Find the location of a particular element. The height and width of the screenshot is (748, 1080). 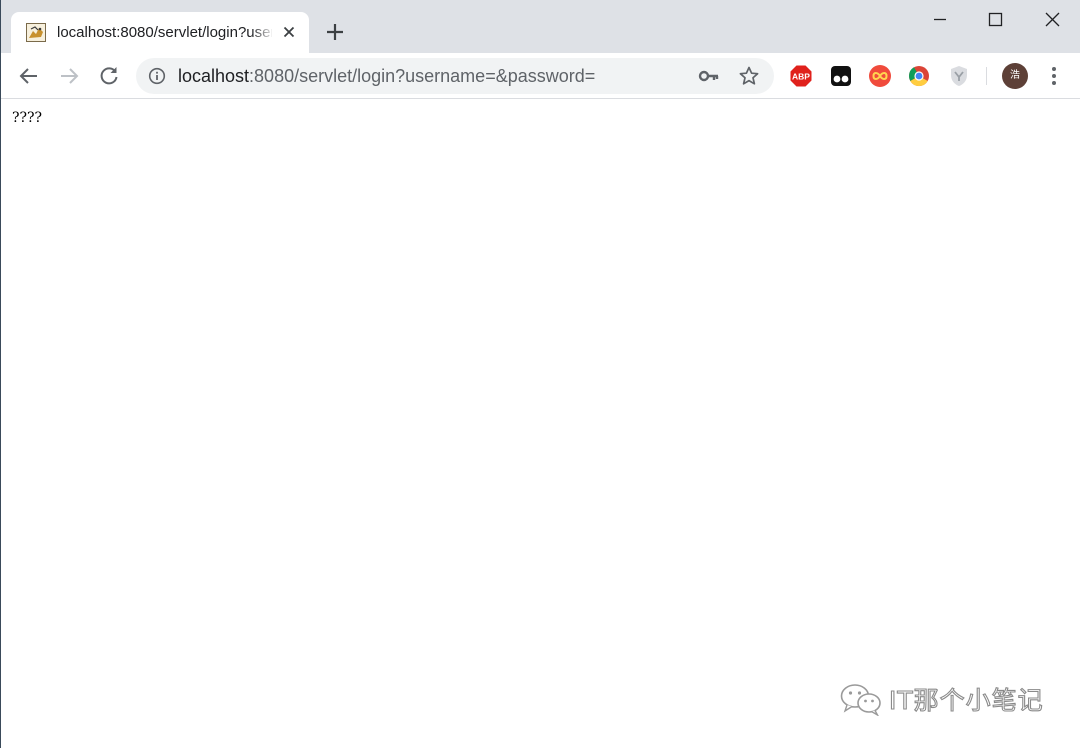

close-icon is located at coordinates (1051, 20).